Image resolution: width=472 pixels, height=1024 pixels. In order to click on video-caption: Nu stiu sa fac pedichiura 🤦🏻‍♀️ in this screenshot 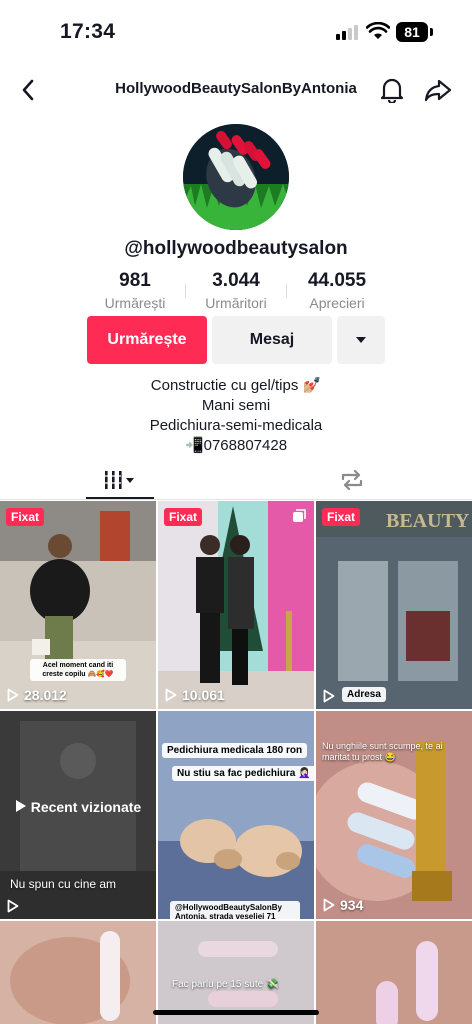, I will do `click(243, 773)`.